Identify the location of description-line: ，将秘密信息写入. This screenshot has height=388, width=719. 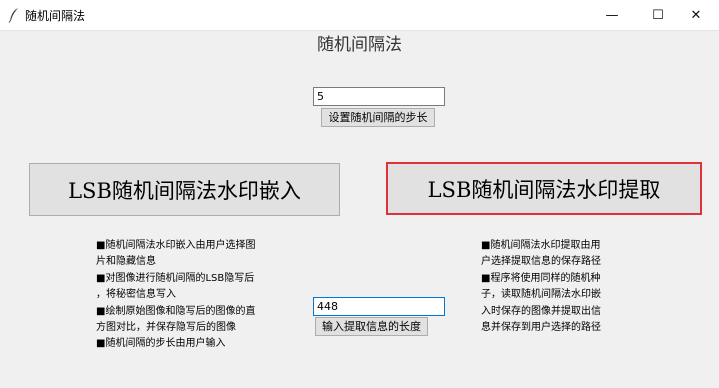
(136, 295).